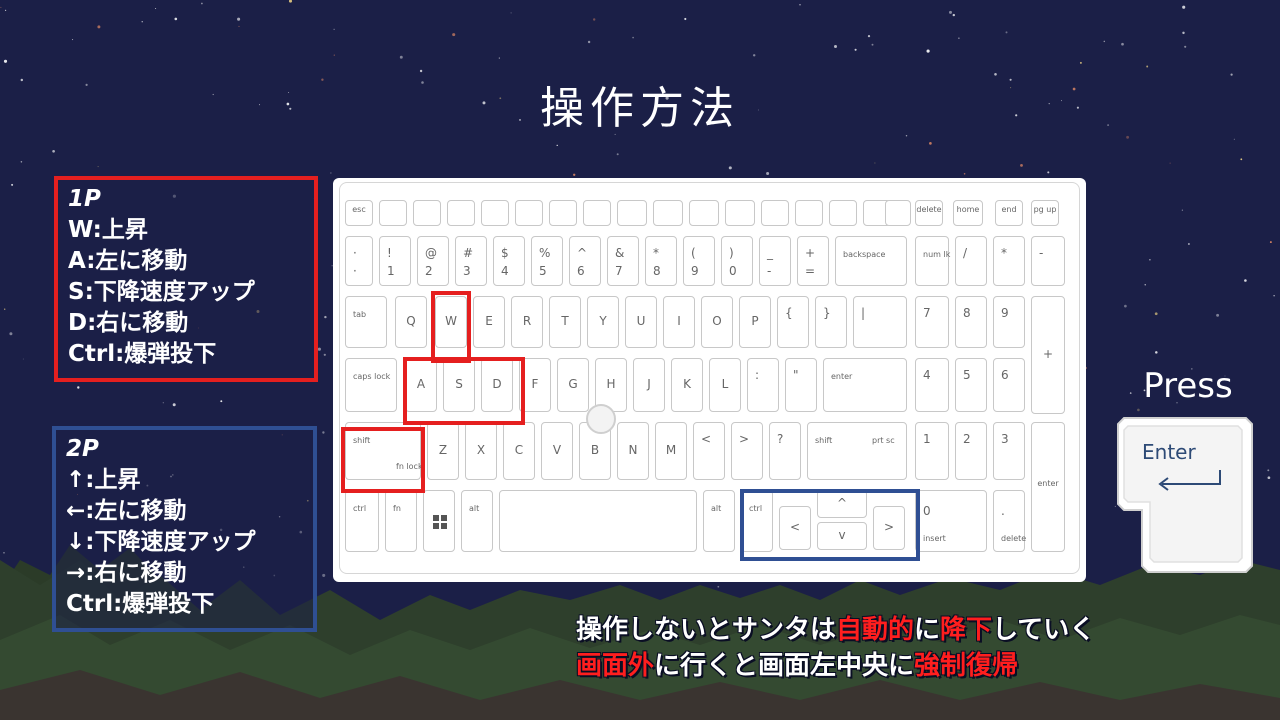 The image size is (1280, 720). Describe the element at coordinates (1009, 322) in the screenshot. I see `key-num-9: 9` at that location.